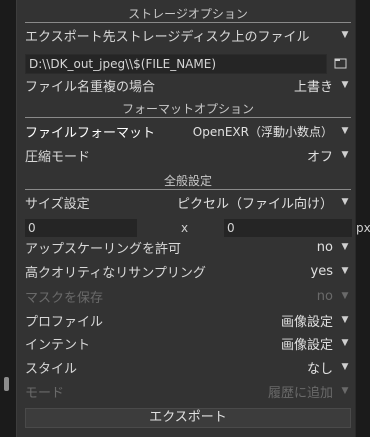 The image size is (370, 437). I want to click on file-format-value: OpenEXR（浮動小数点）, so click(262, 131).